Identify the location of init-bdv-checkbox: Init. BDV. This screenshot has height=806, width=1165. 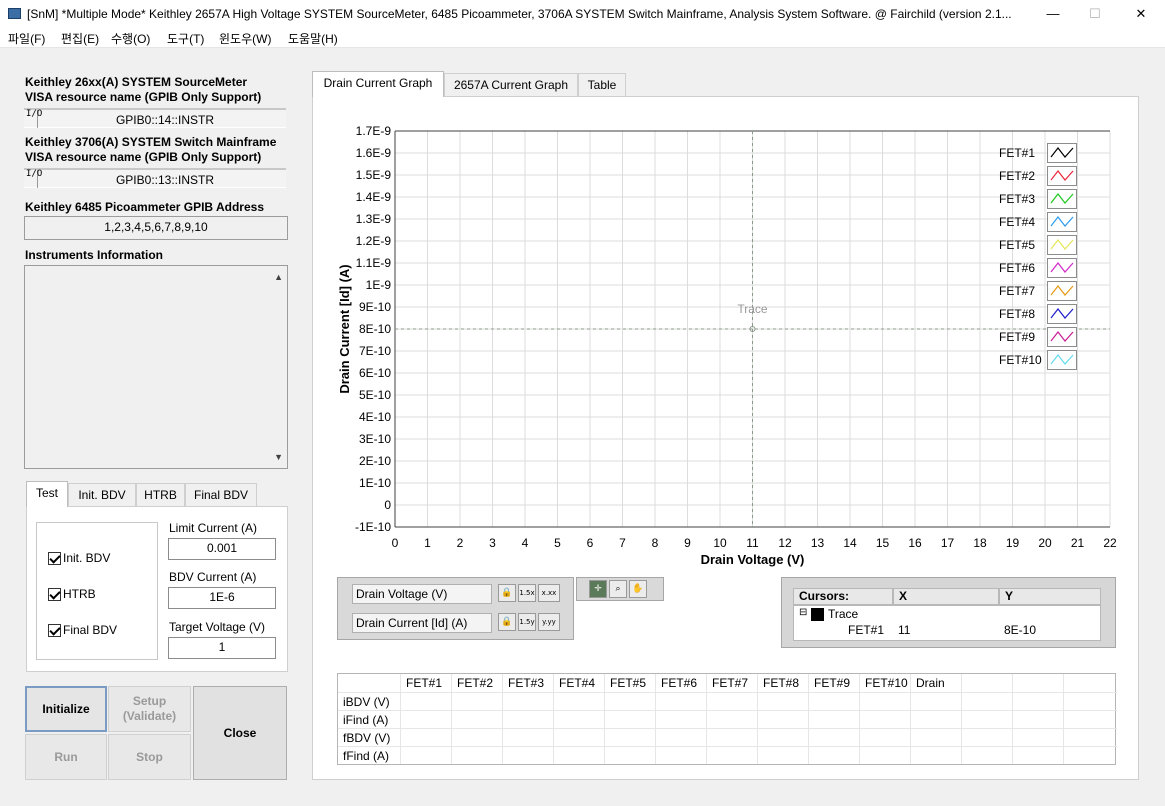
(79, 558).